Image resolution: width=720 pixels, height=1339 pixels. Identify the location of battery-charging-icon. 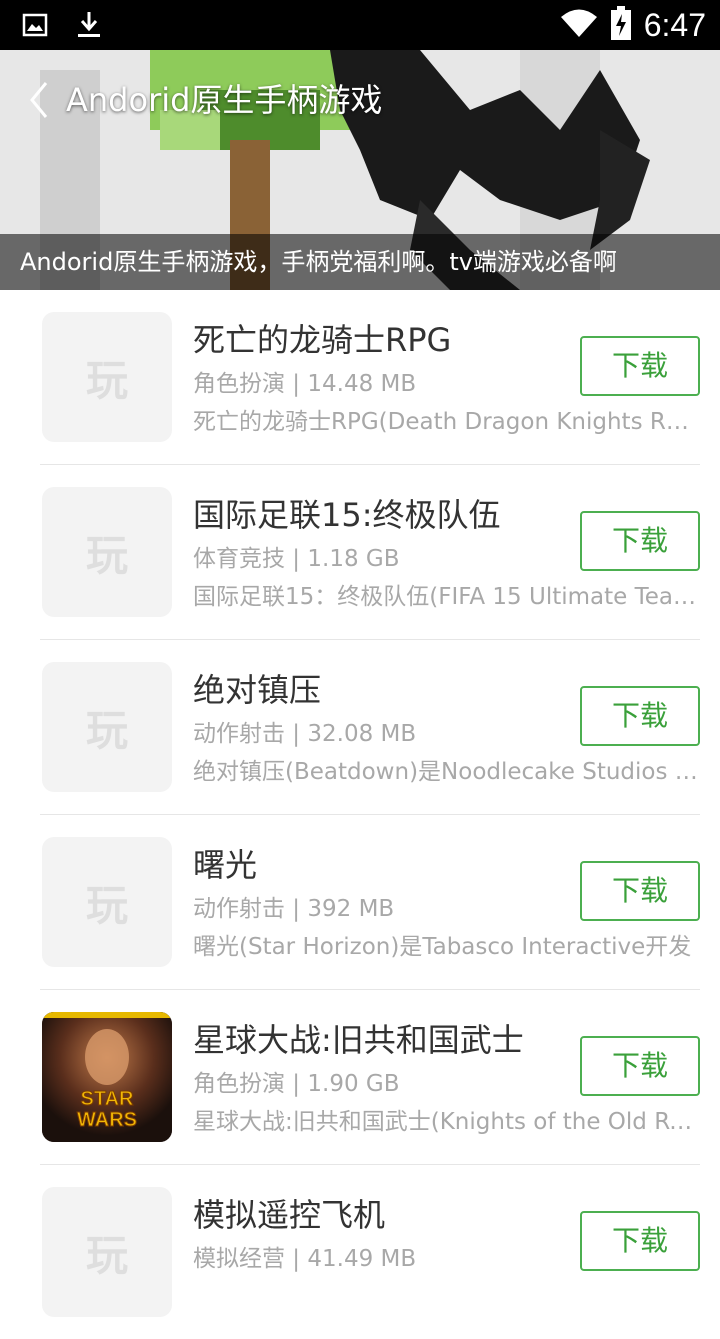
(621, 25).